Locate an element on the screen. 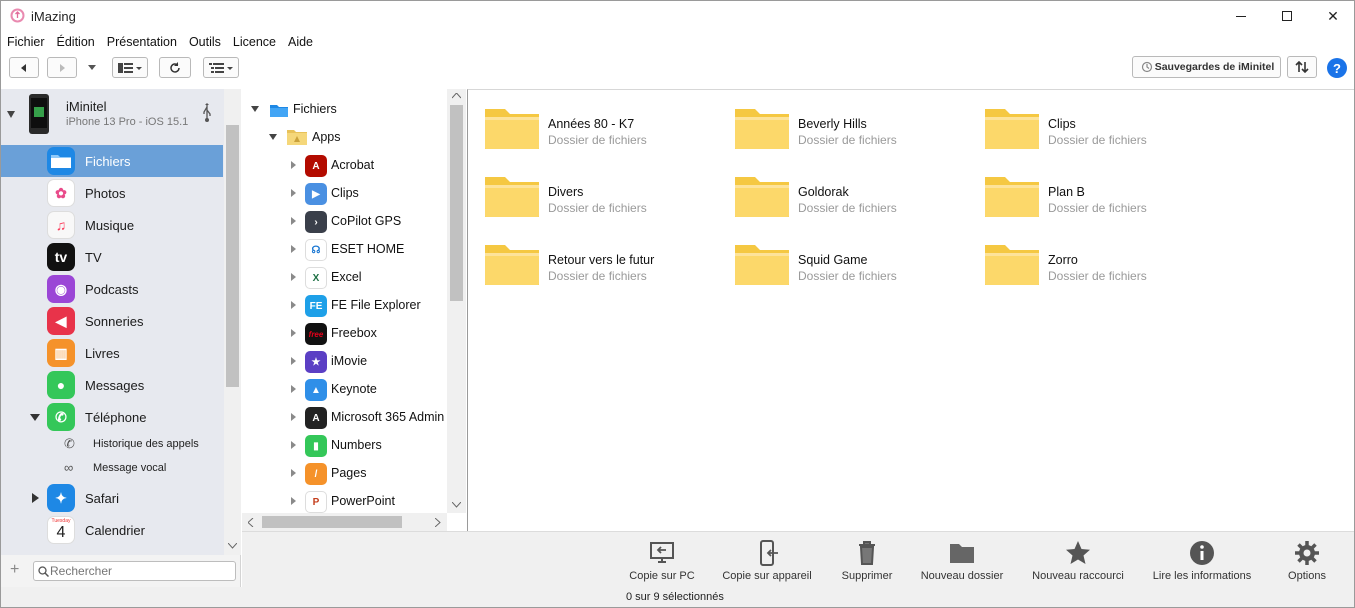 The image size is (1355, 608). menu-licence: Licence is located at coordinates (254, 42).